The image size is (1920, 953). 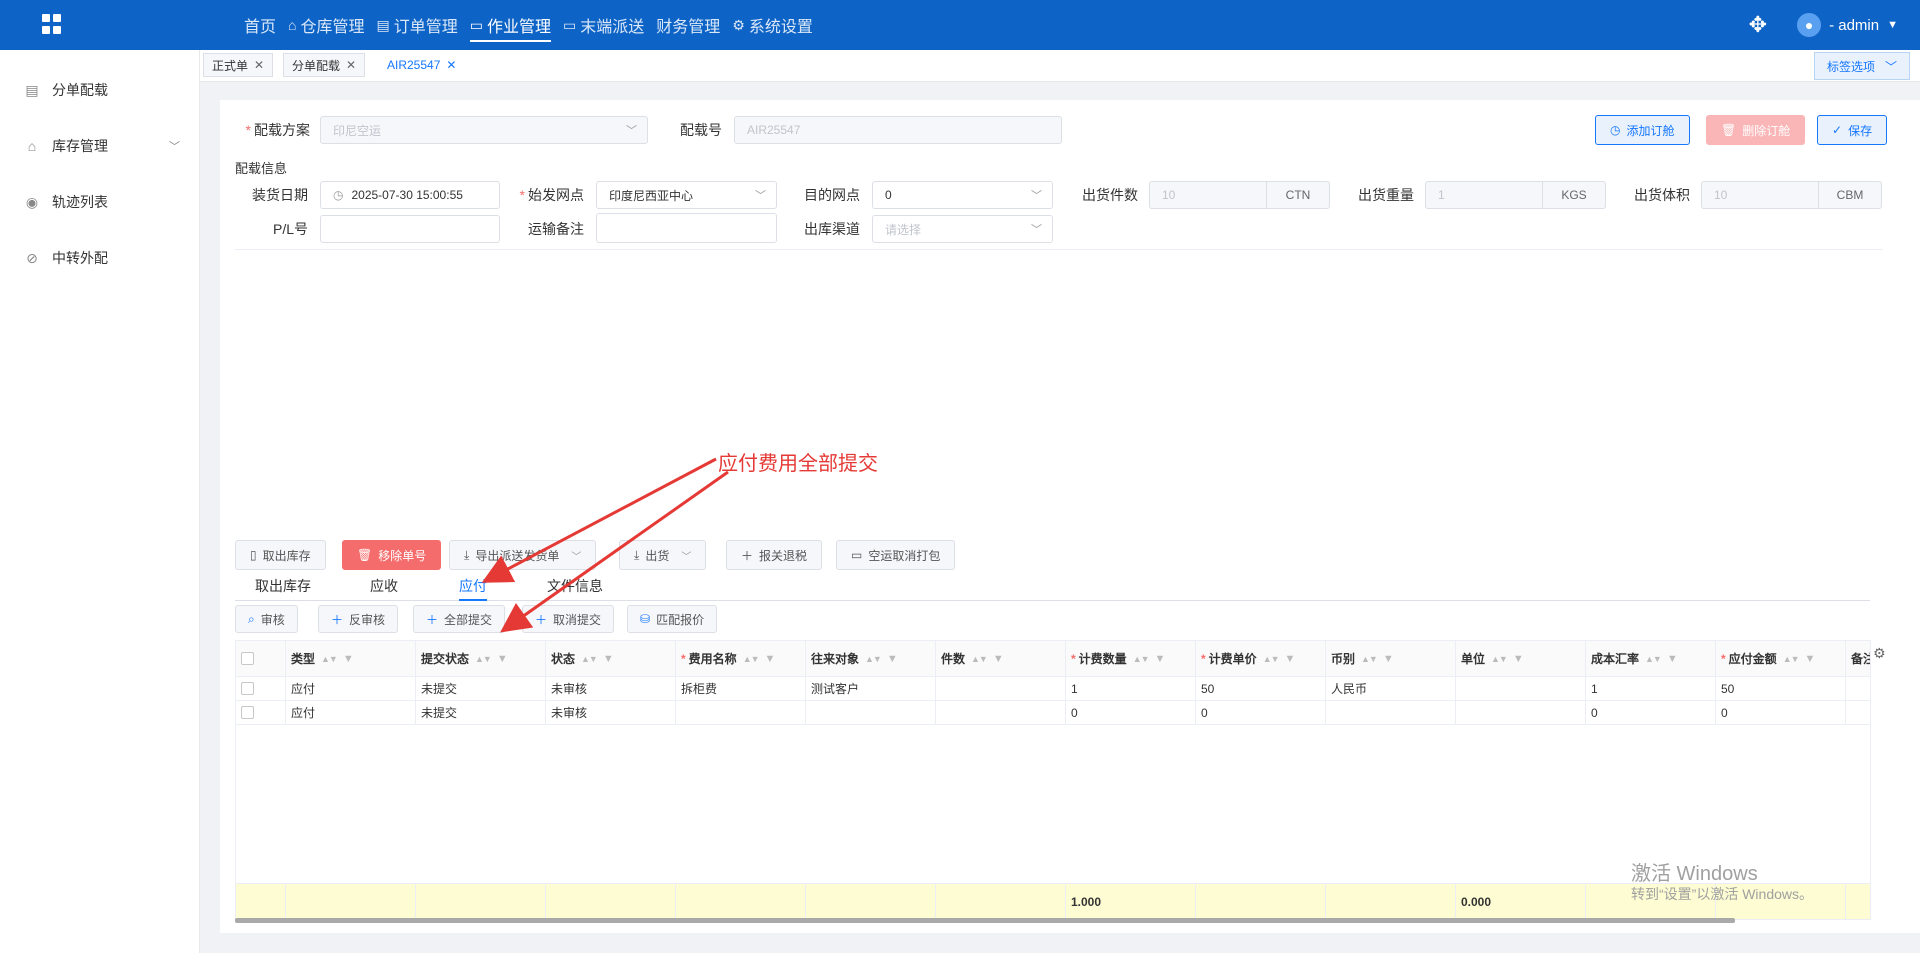 I want to click on customs-refund-button: ＋ 报关退税, so click(x=774, y=555).